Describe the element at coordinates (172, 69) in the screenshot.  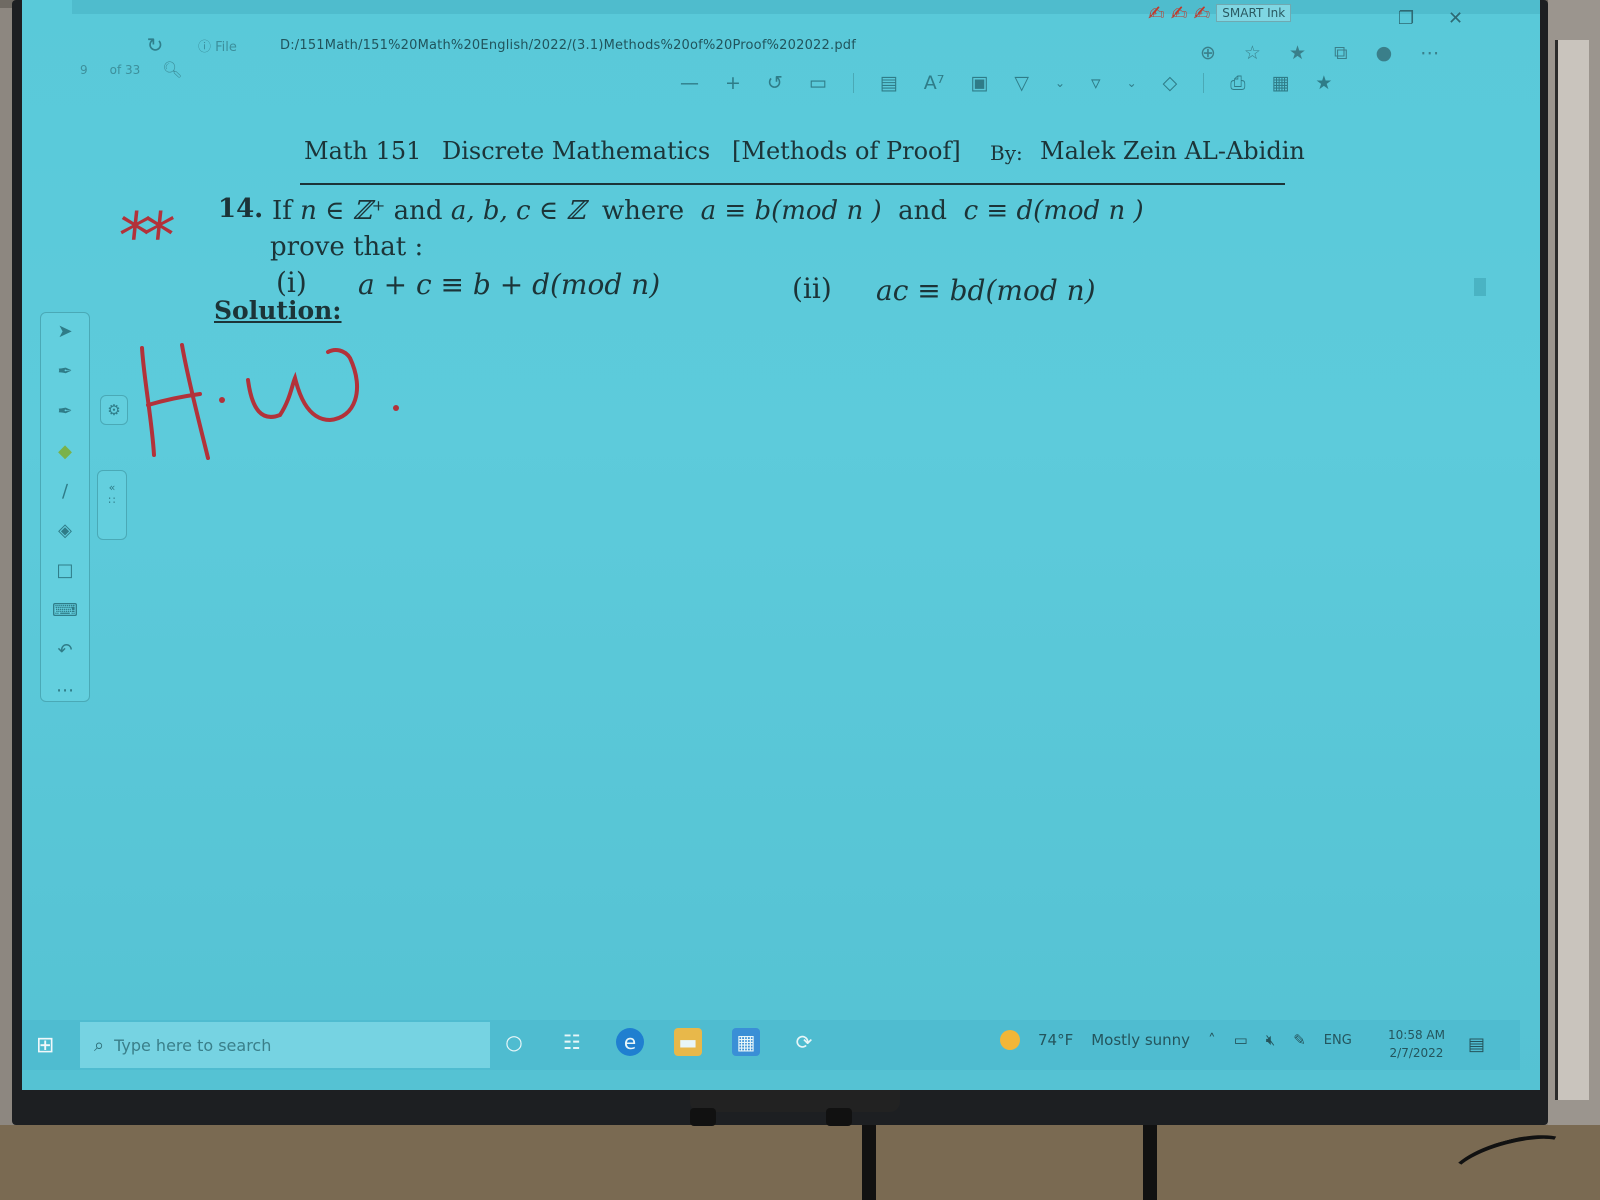
I see `search-icon: 🔍︎` at that location.